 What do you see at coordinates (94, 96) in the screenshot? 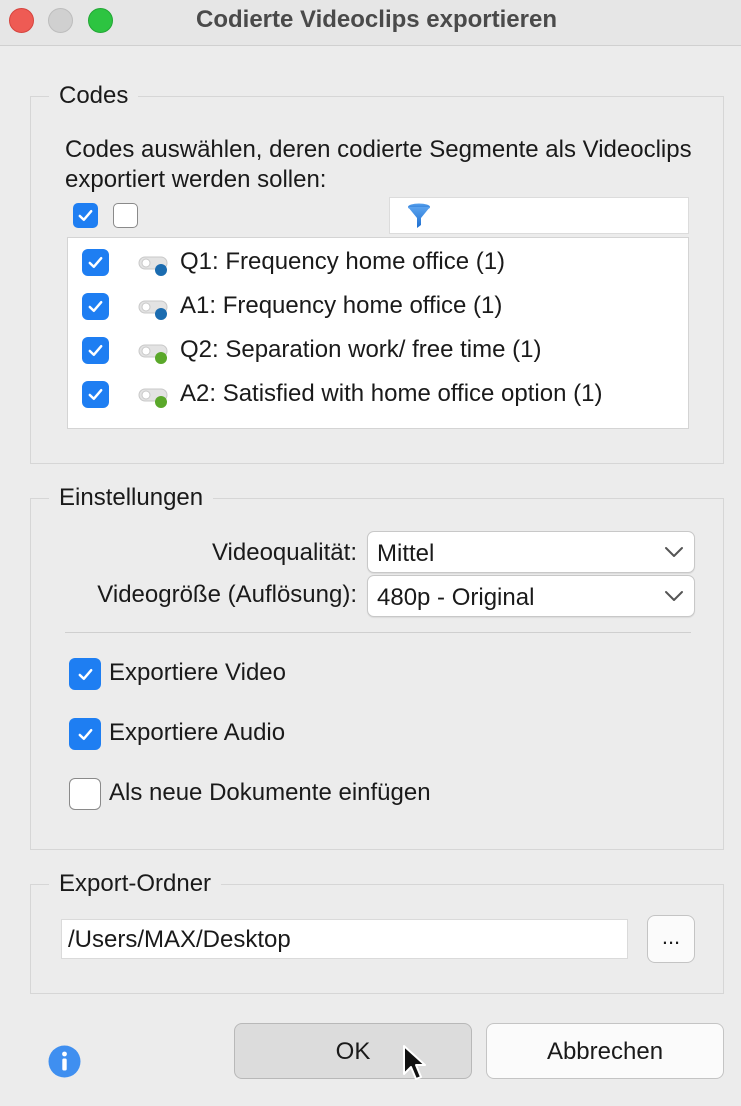
I see `codes-legend: Codes` at bounding box center [94, 96].